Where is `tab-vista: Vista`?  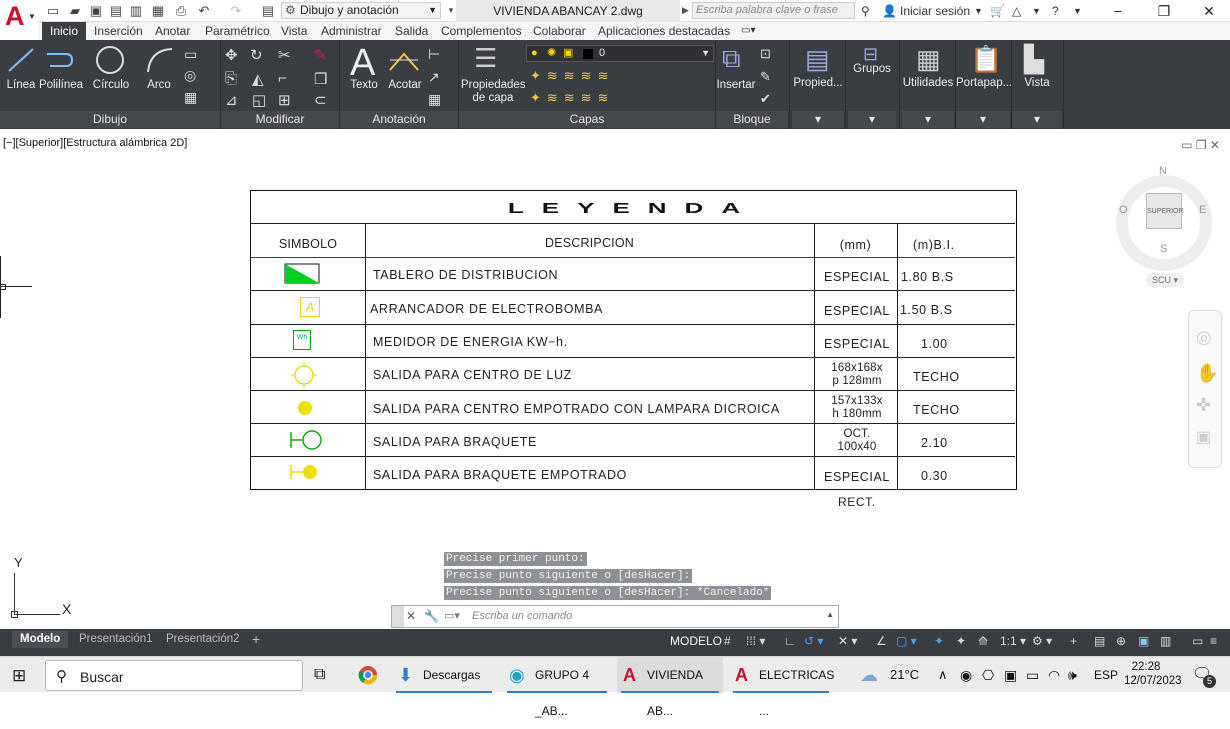 tab-vista: Vista is located at coordinates (294, 31).